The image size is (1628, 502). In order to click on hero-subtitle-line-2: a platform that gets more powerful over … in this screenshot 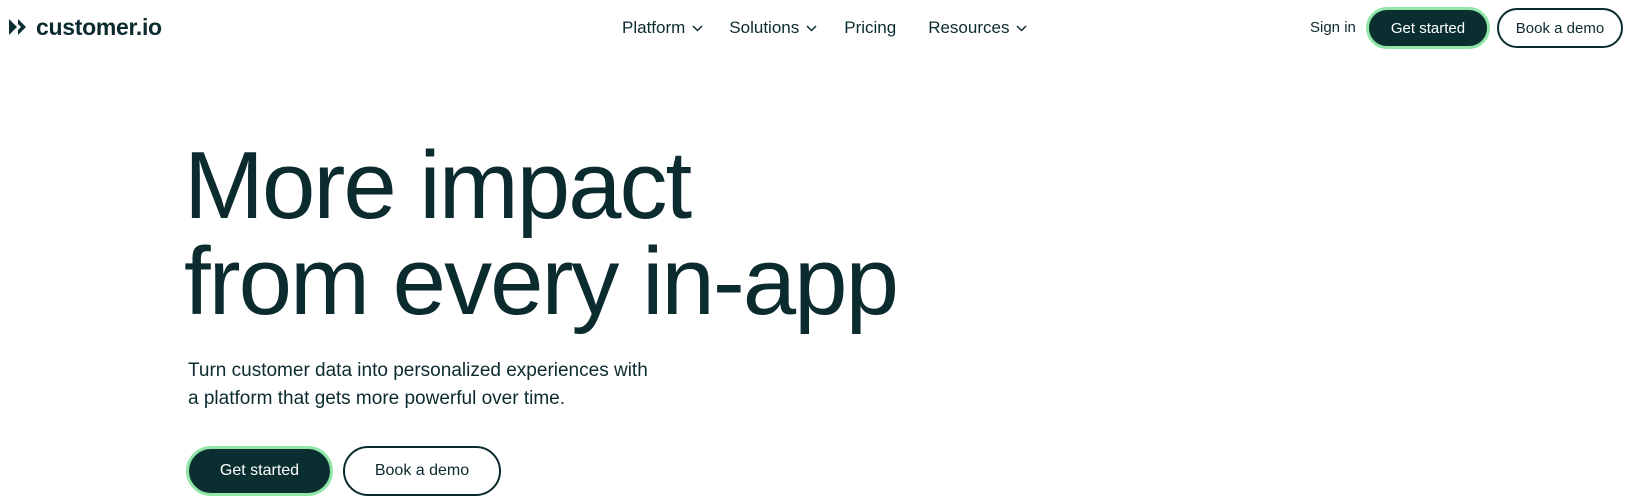, I will do `click(376, 398)`.